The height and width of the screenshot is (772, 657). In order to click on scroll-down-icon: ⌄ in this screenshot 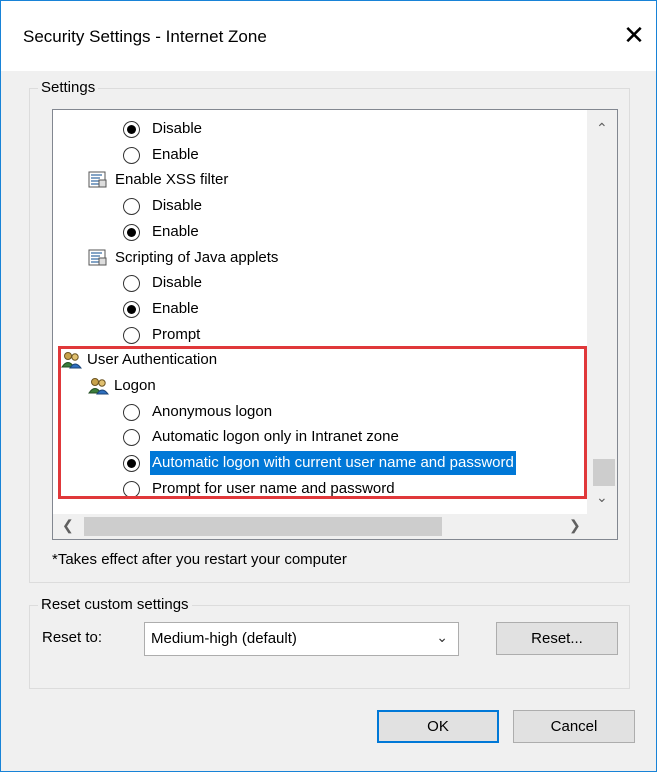, I will do `click(602, 497)`.